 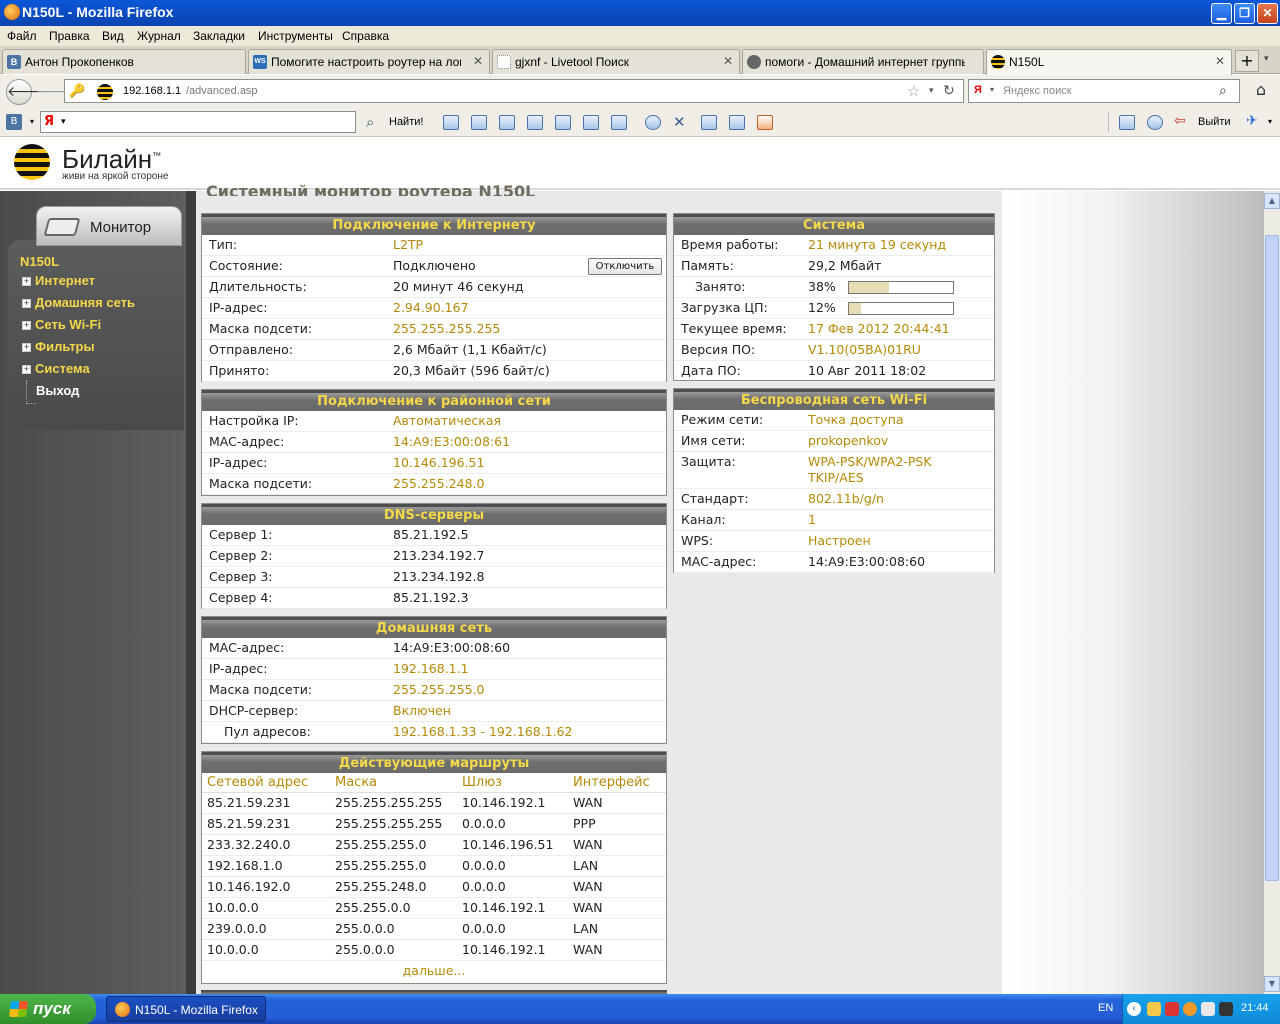 What do you see at coordinates (1272, 558) in the screenshot?
I see `scroll-thumb` at bounding box center [1272, 558].